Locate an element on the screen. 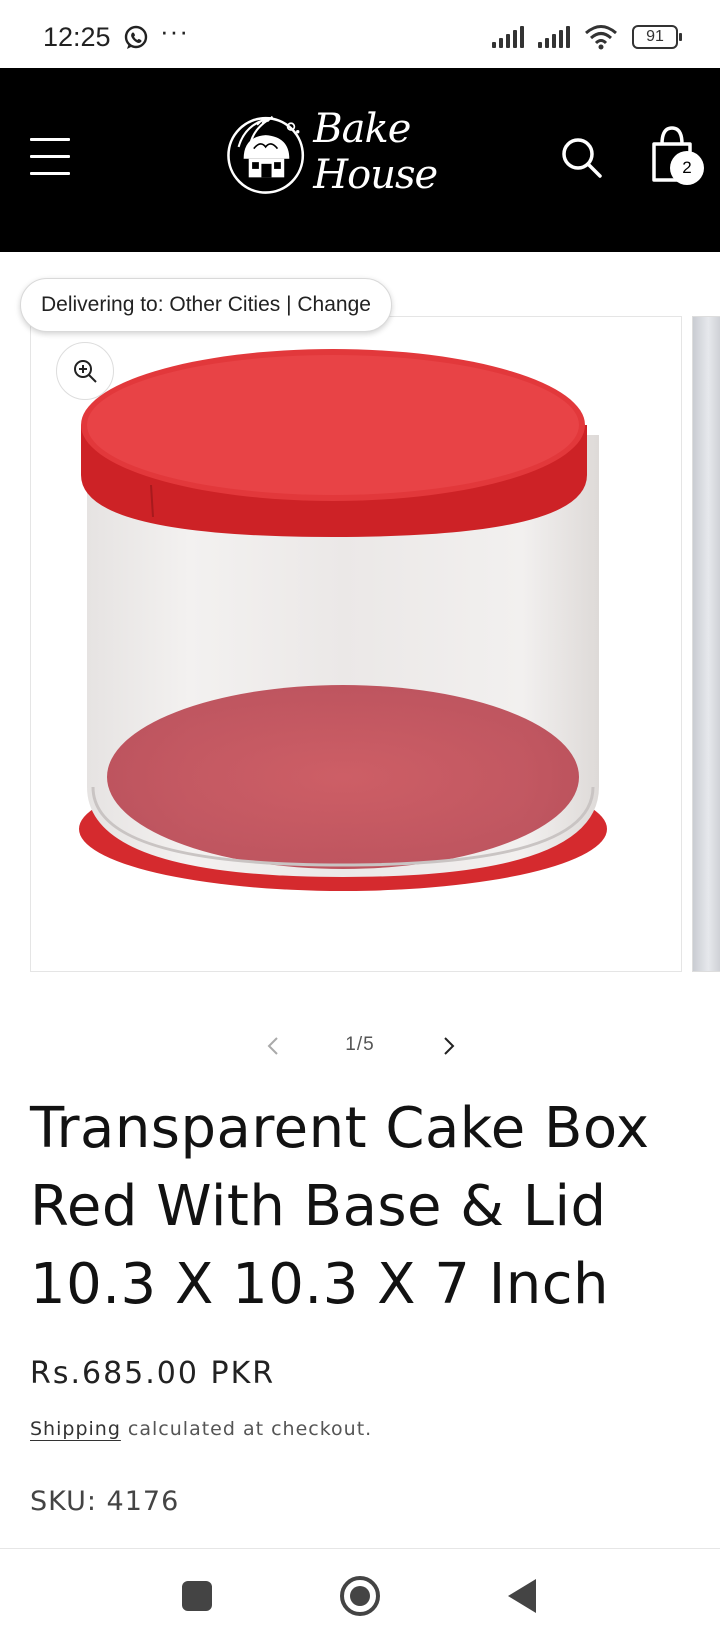 This screenshot has height=1640, width=720. system-nav-bar is located at coordinates (360, 1594).